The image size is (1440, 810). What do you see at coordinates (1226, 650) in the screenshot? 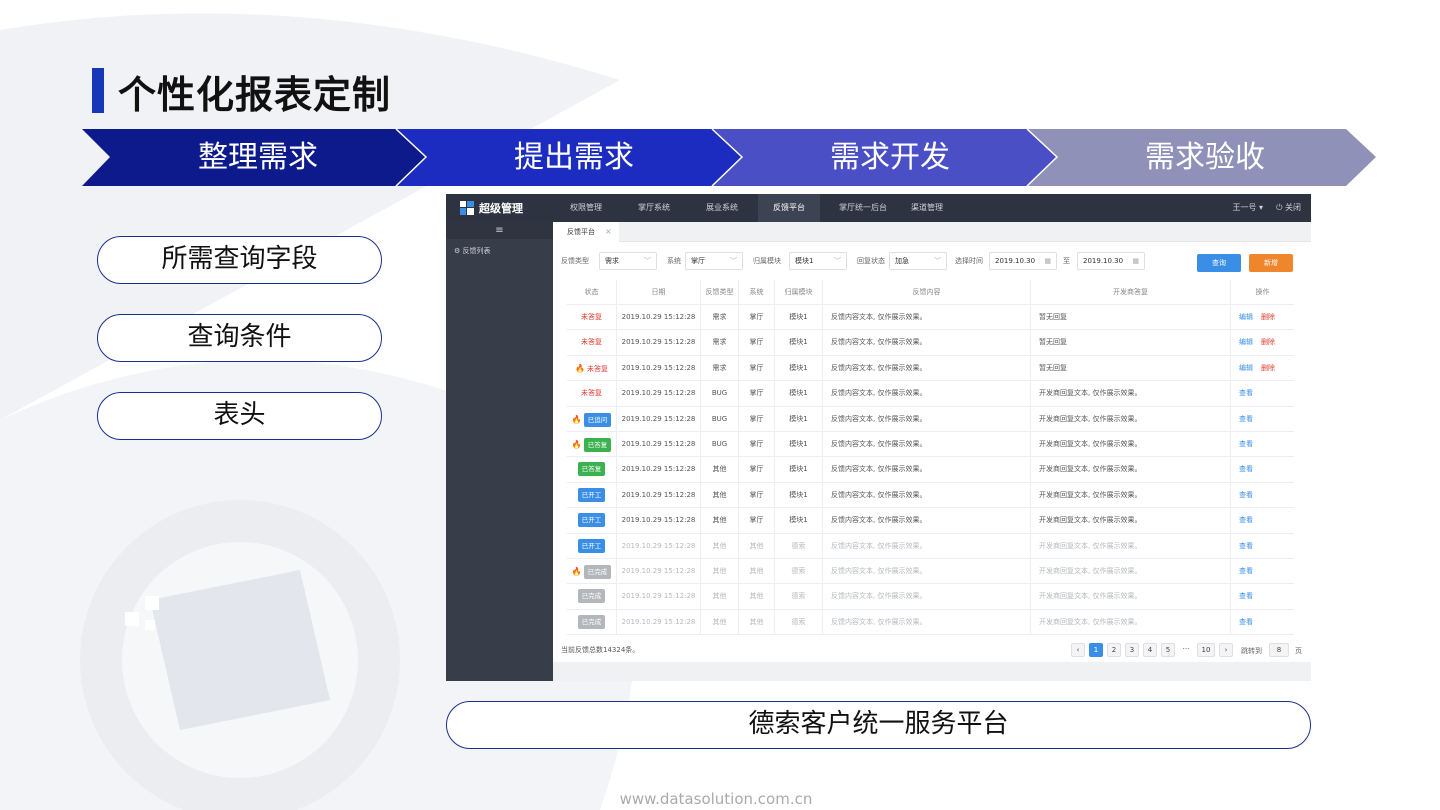
I see `next-page-button: ›` at bounding box center [1226, 650].